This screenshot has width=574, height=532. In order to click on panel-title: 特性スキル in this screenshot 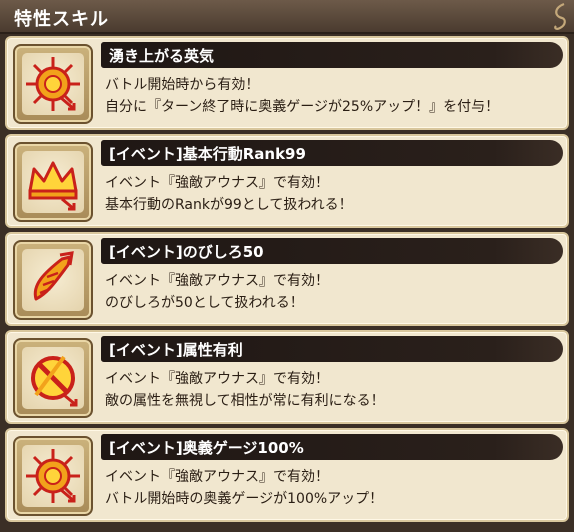, I will do `click(61, 19)`.